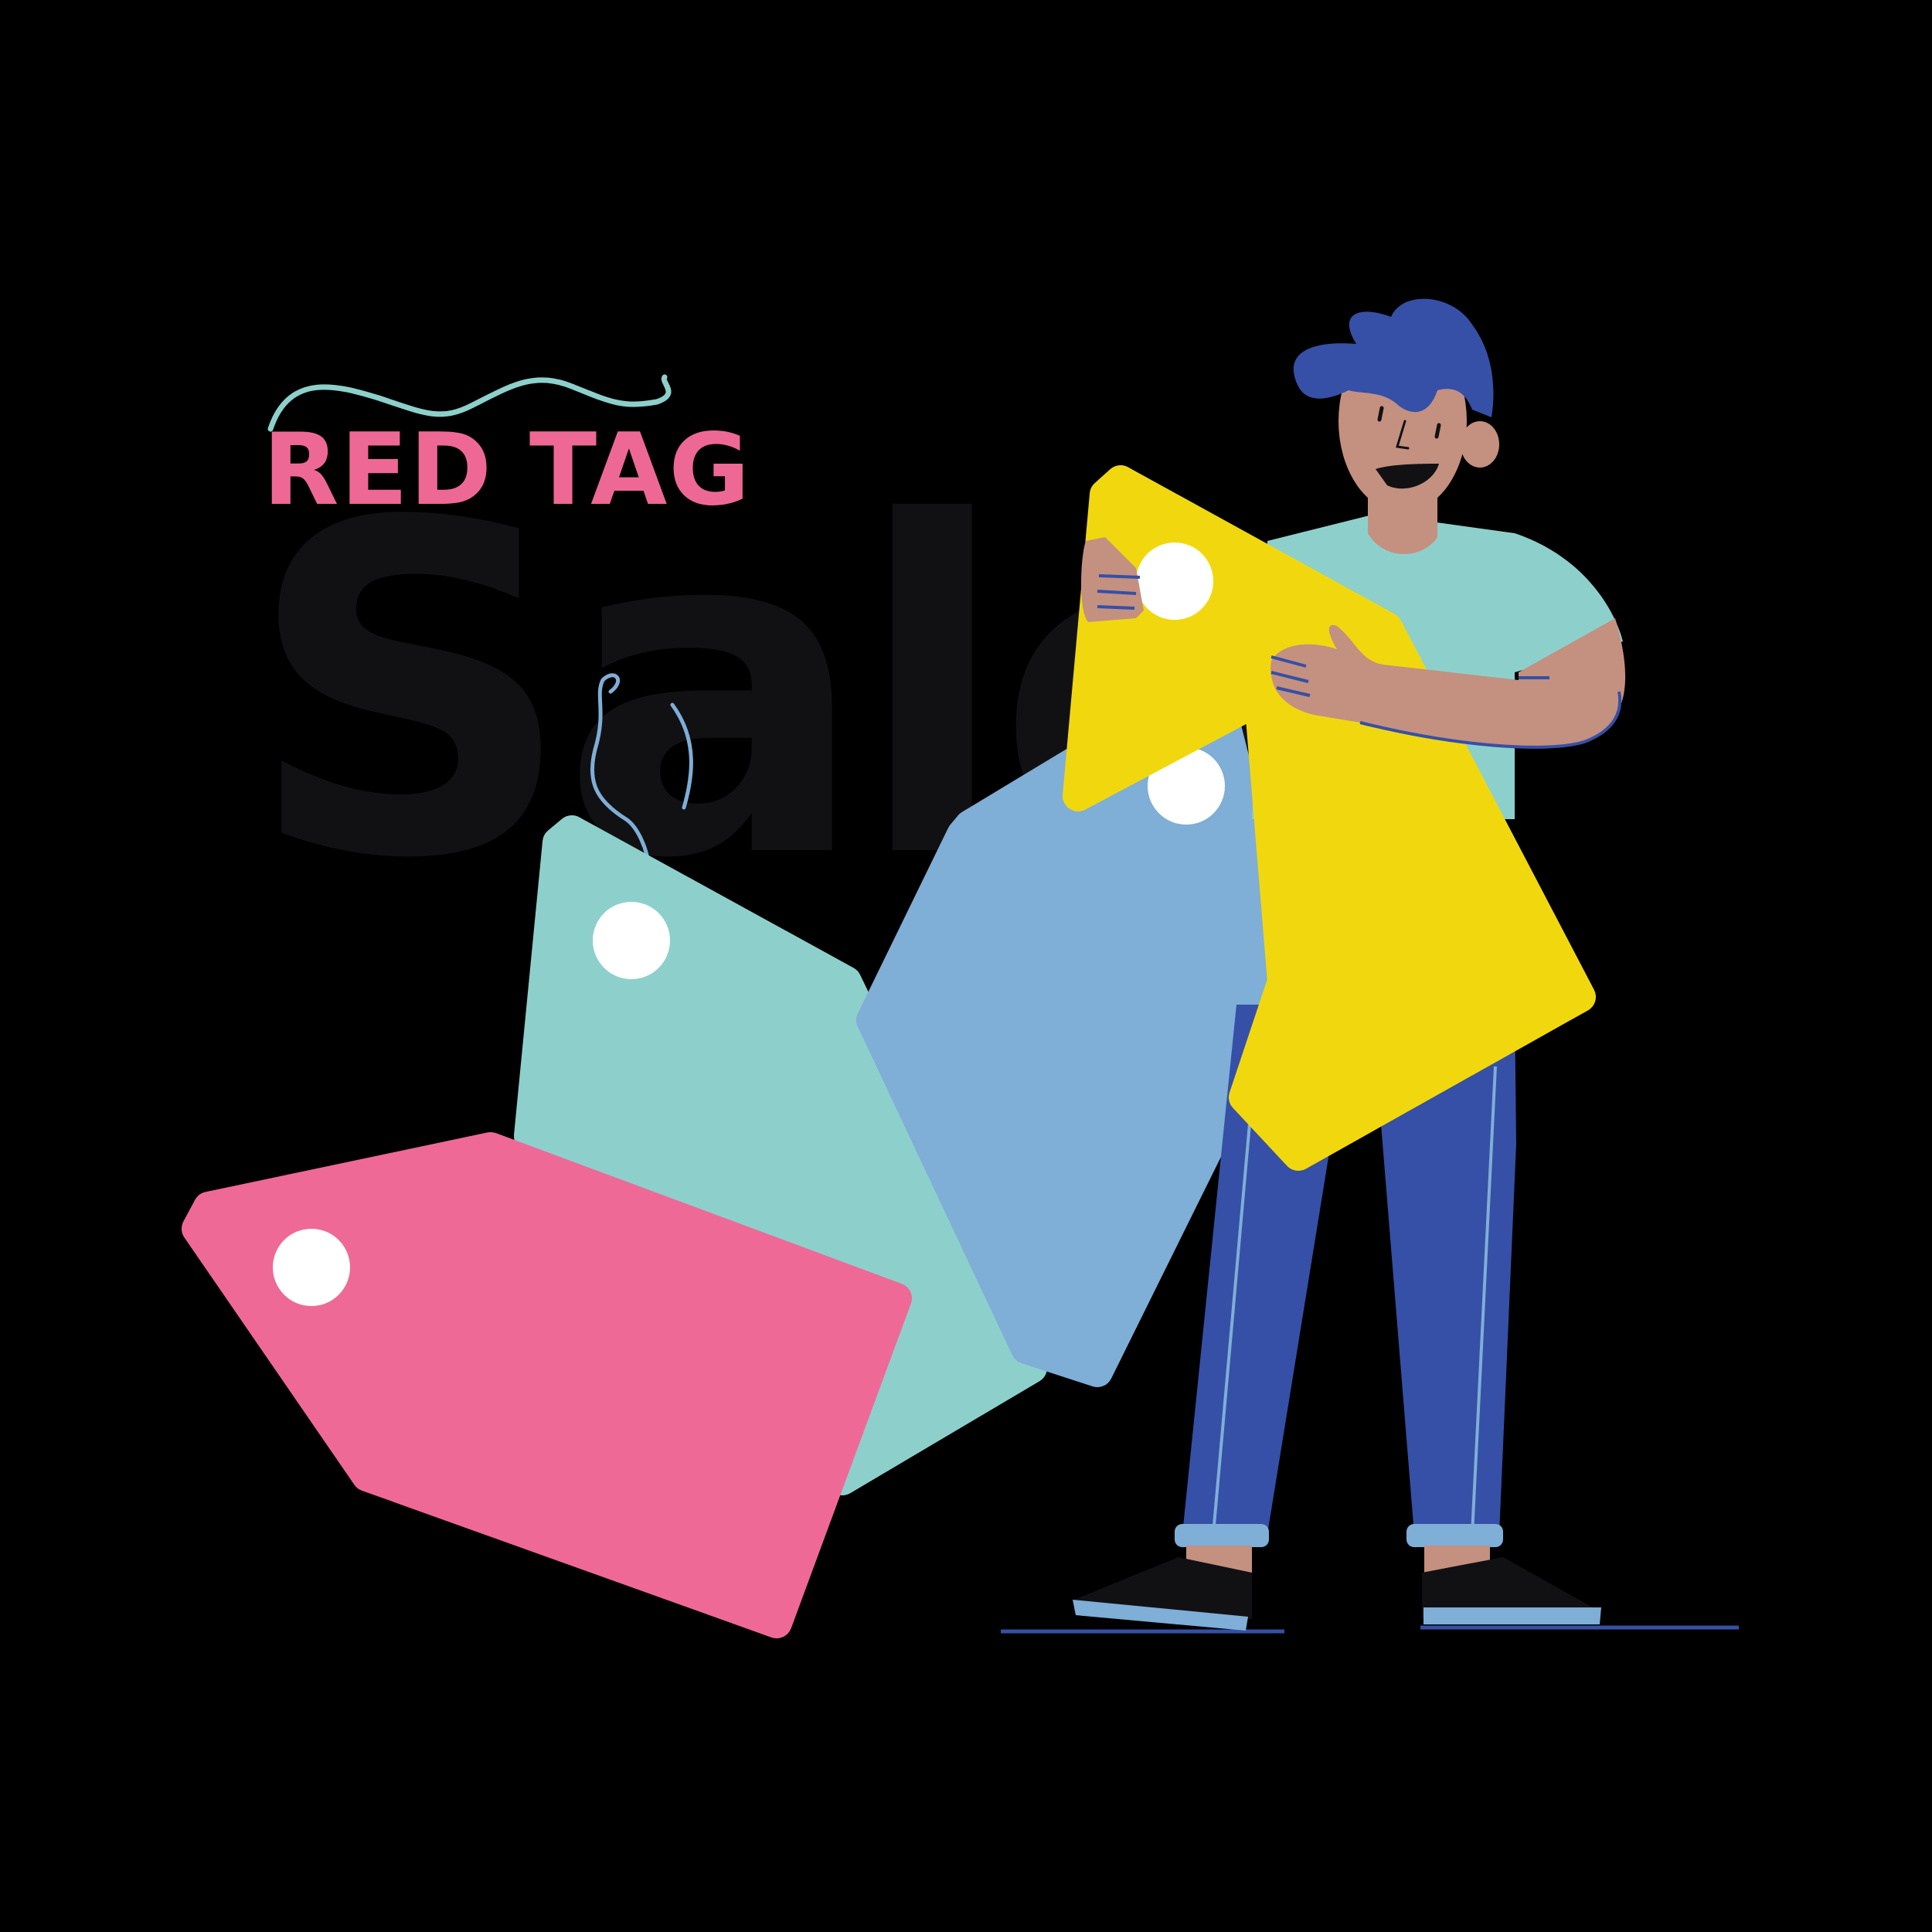  What do you see at coordinates (1512, 1615) in the screenshot?
I see `shoe-sole` at bounding box center [1512, 1615].